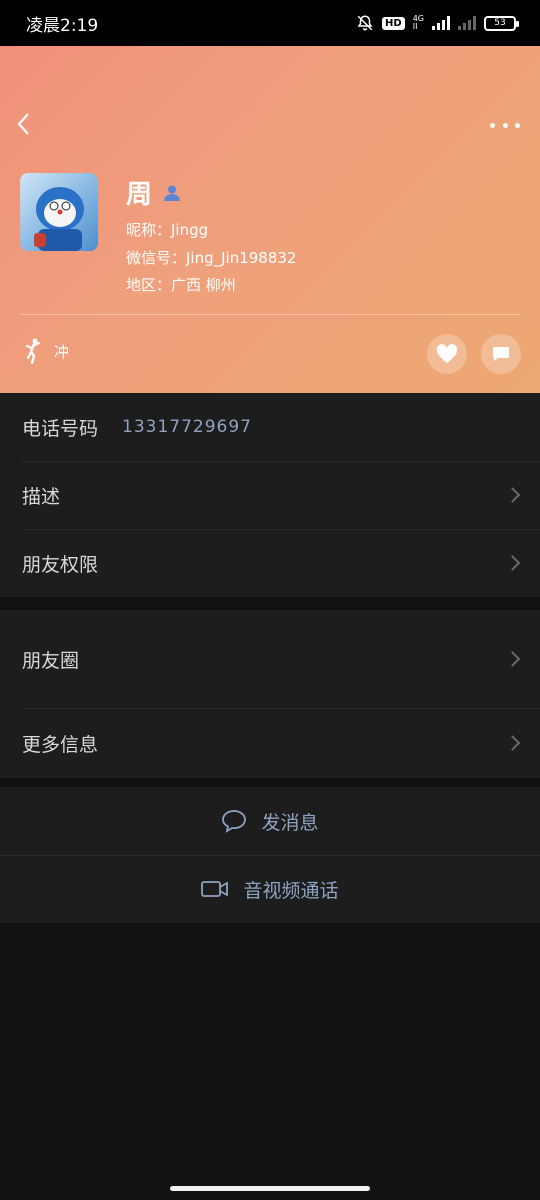 This screenshot has height=1200, width=540. Describe the element at coordinates (211, 258) in the screenshot. I see `wechat-id: 微信号：Jing_Jin198832` at that location.